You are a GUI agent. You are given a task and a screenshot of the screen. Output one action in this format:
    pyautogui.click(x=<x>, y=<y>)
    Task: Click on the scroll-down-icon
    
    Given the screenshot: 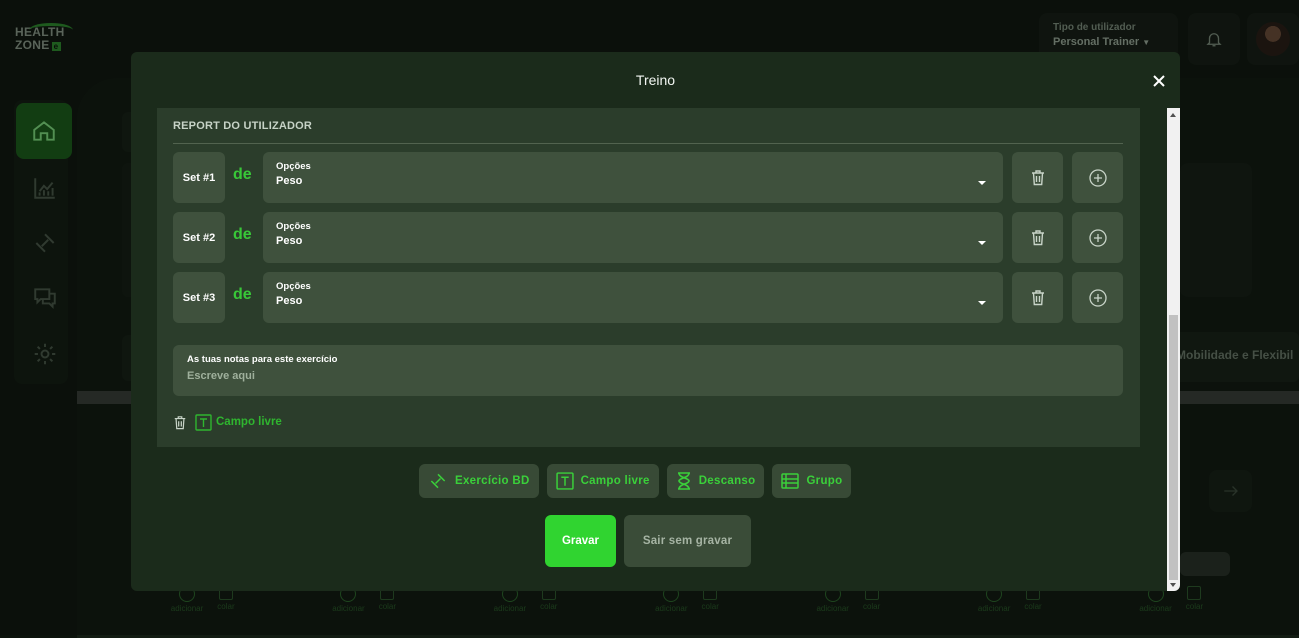 What is the action you would take?
    pyautogui.click(x=1173, y=585)
    